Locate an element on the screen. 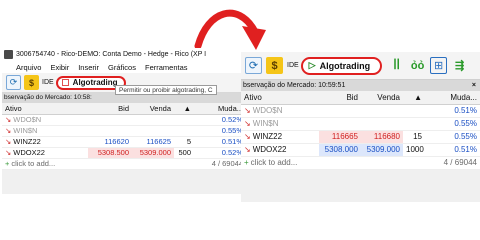 Image resolution: width=480 pixels, height=240 pixels. menu-inserir: Inserir is located at coordinates (88, 67).